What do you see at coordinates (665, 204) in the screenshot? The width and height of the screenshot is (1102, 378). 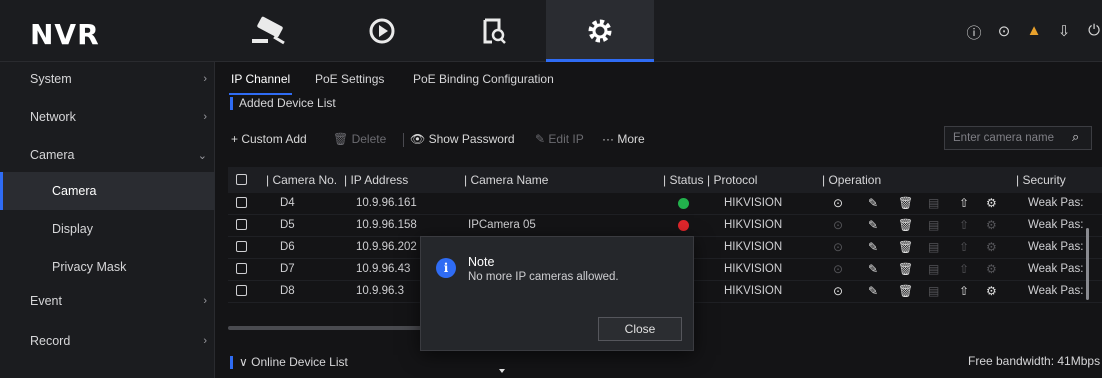 I see `table-row: D4 10.9.96.161 HIKVISION Weak Pas: ⊙ ✎ 🗑 ▤ ⇧ ⚙` at bounding box center [665, 204].